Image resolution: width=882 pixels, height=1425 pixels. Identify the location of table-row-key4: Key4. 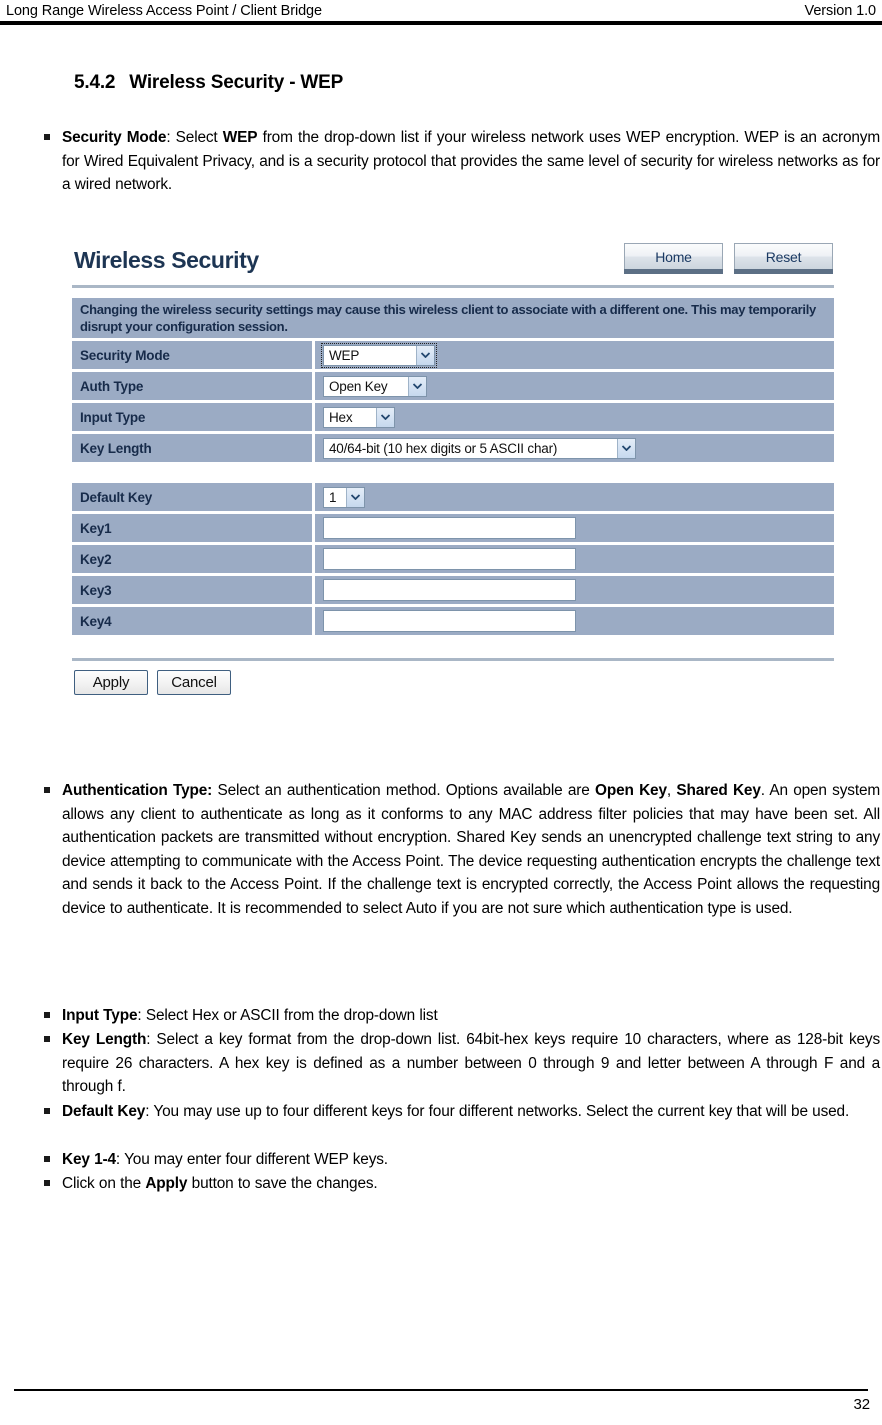
(453, 621).